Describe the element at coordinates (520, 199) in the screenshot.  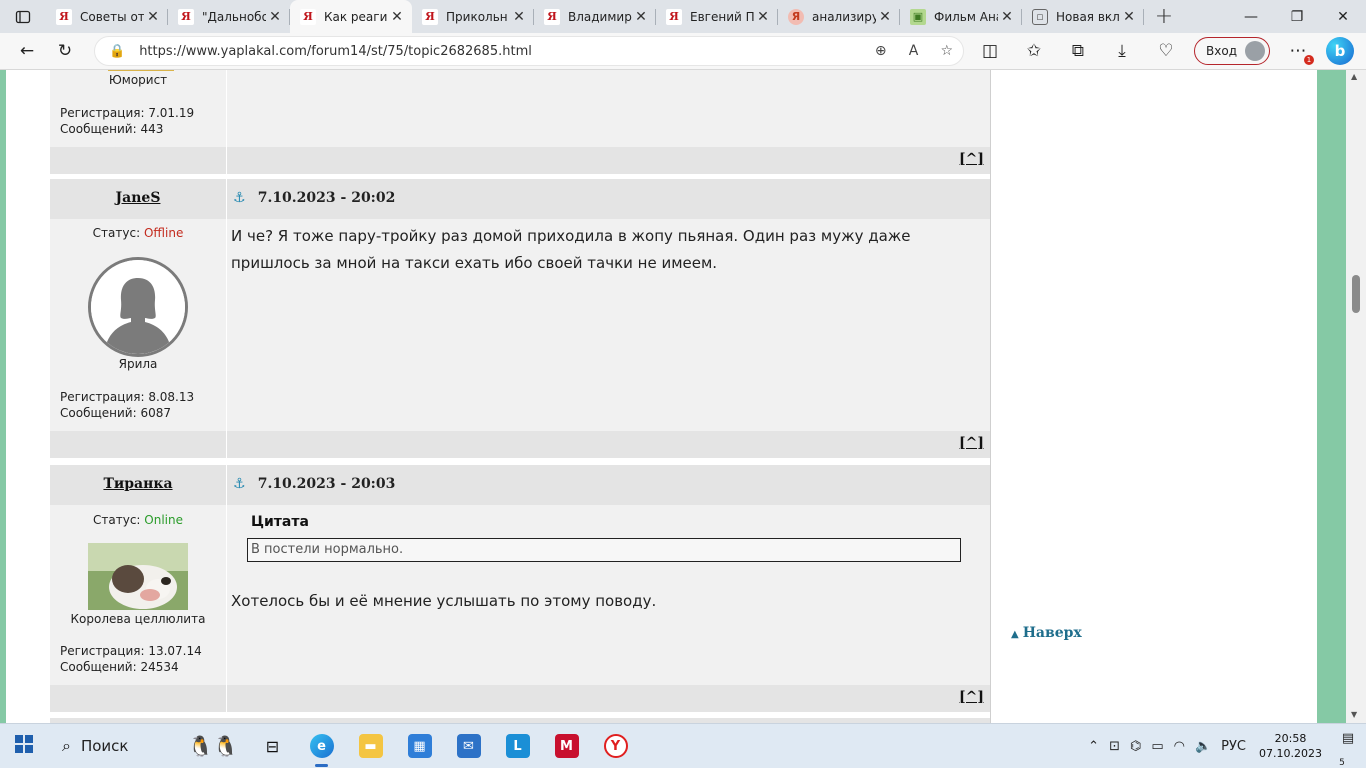
I see `post-header: JaneS ⚓ 7.10.2023 - 20:02` at that location.